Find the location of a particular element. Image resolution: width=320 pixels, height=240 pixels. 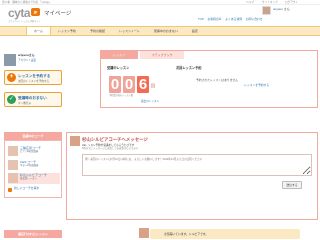

header-link-faq: よくある質問 is located at coordinates (233, 19).